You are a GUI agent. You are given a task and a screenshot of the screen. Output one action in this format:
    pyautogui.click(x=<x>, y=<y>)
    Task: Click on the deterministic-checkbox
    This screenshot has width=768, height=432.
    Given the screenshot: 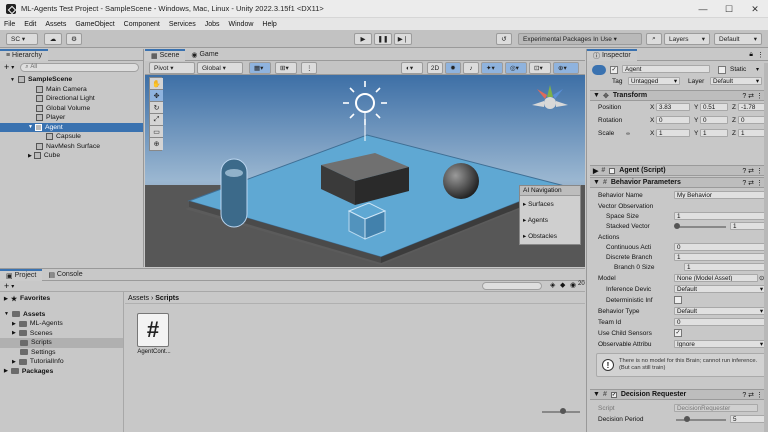 What is the action you would take?
    pyautogui.click(x=678, y=300)
    